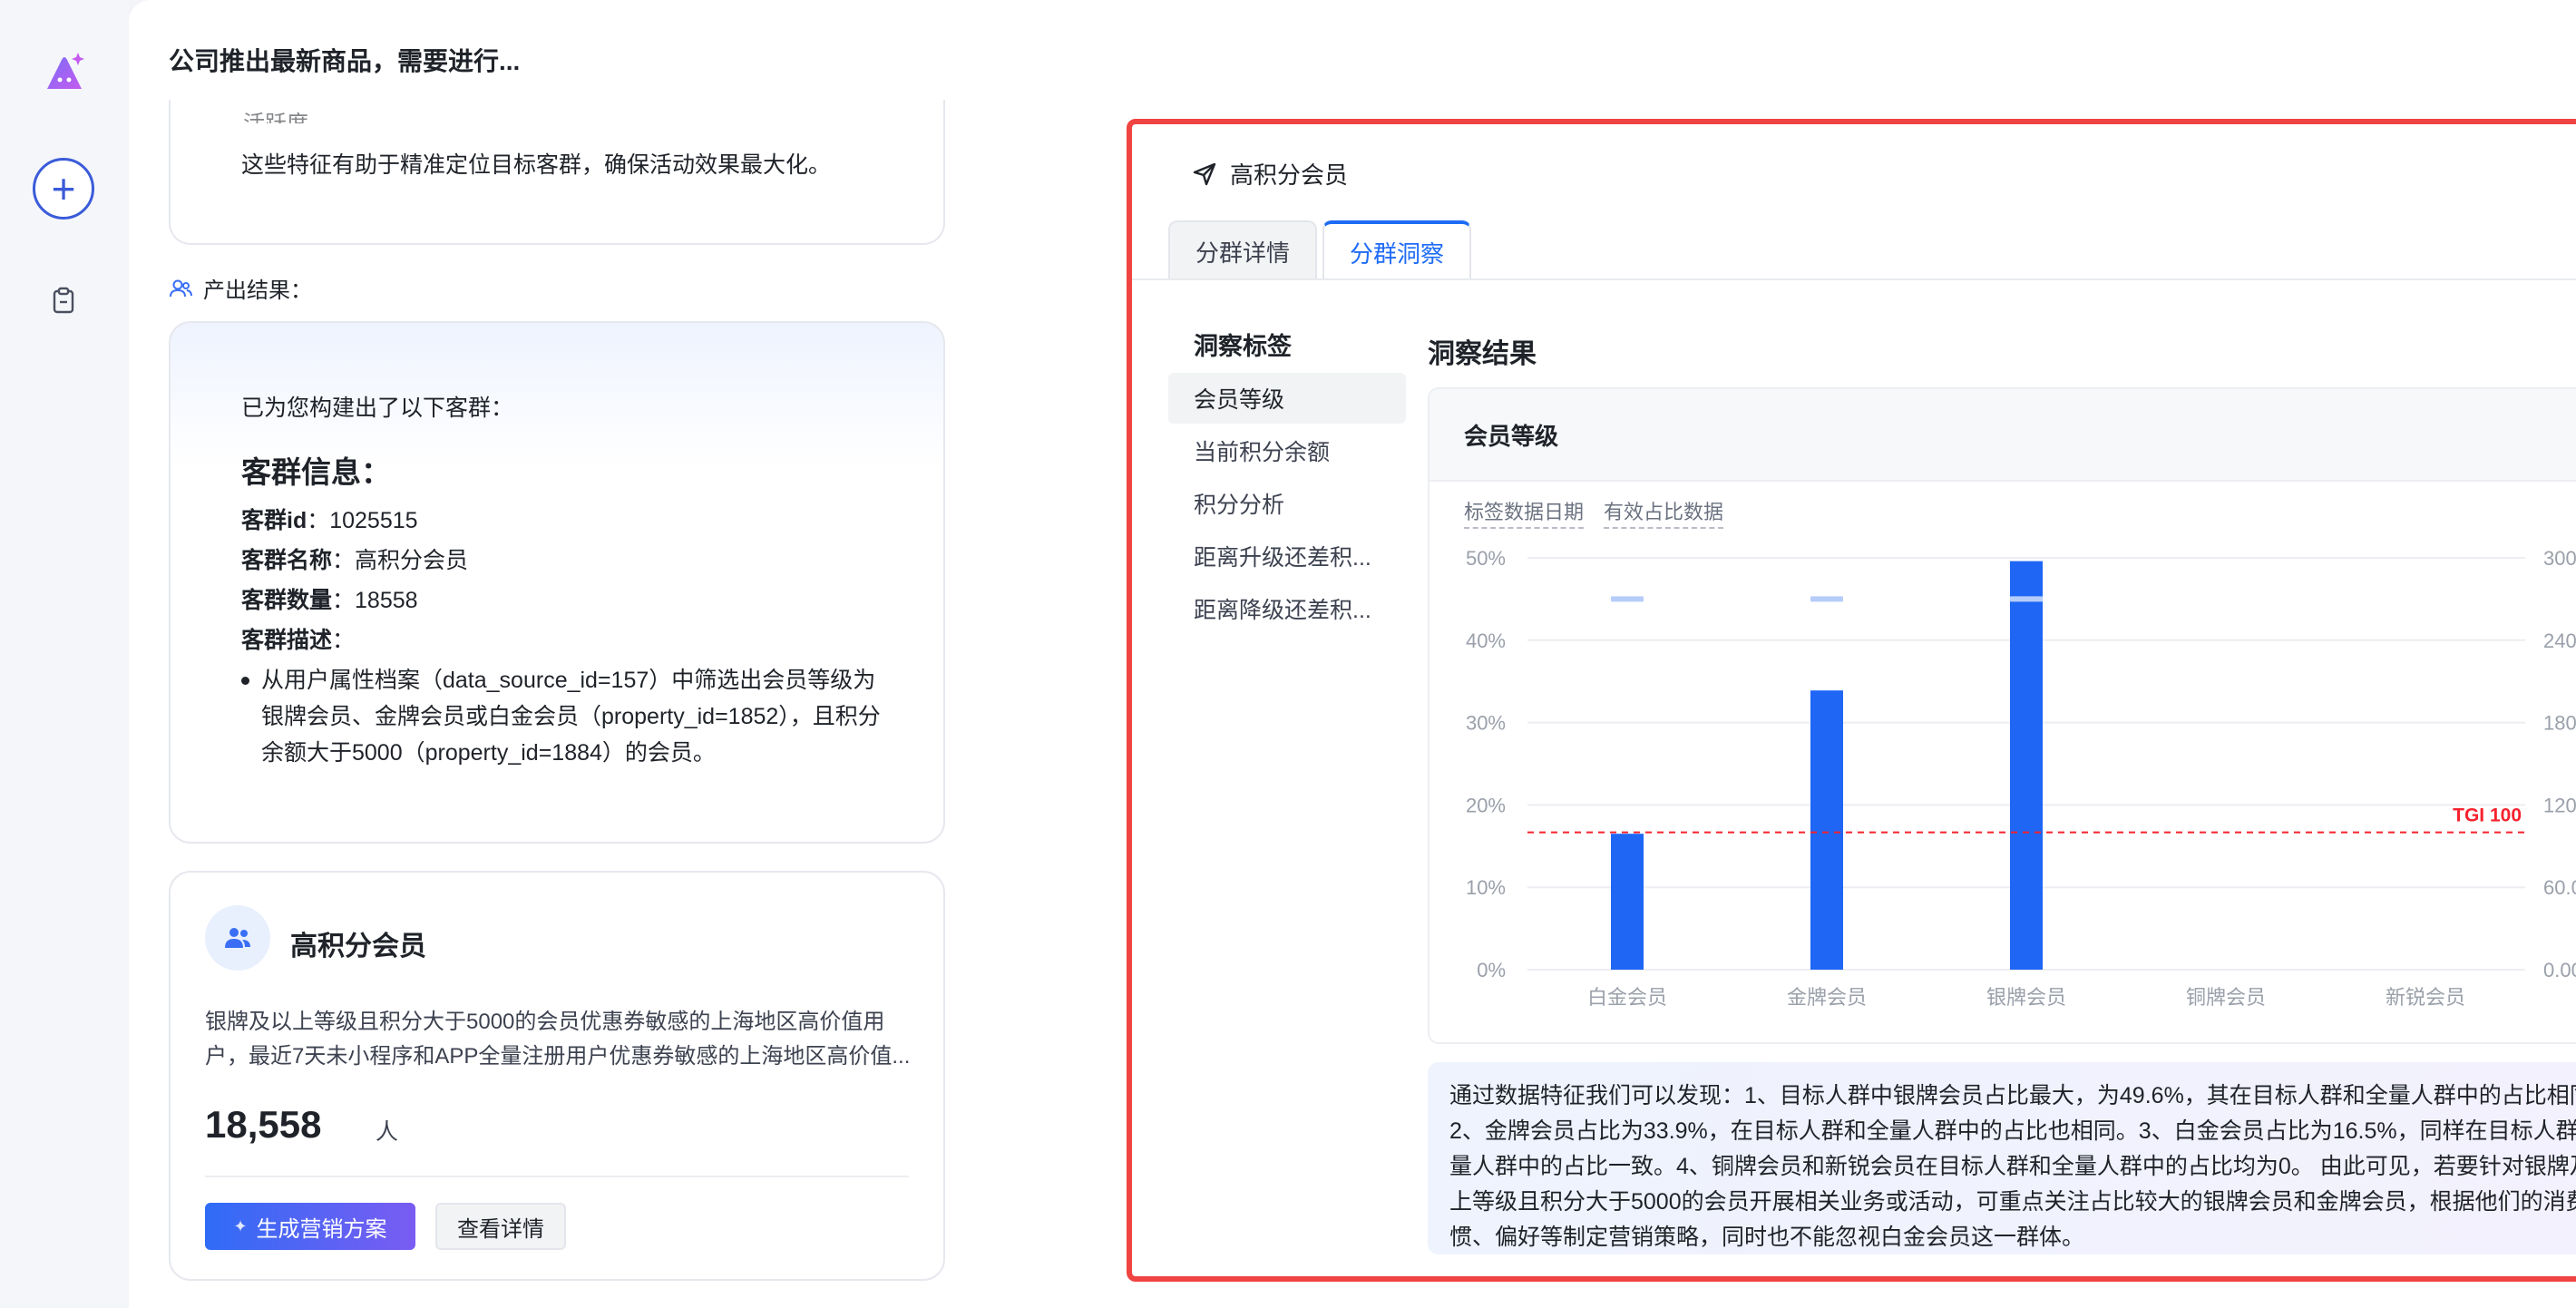 This screenshot has width=2576, height=1308. What do you see at coordinates (358, 947) in the screenshot?
I see `segment-name: 高积分会员` at bounding box center [358, 947].